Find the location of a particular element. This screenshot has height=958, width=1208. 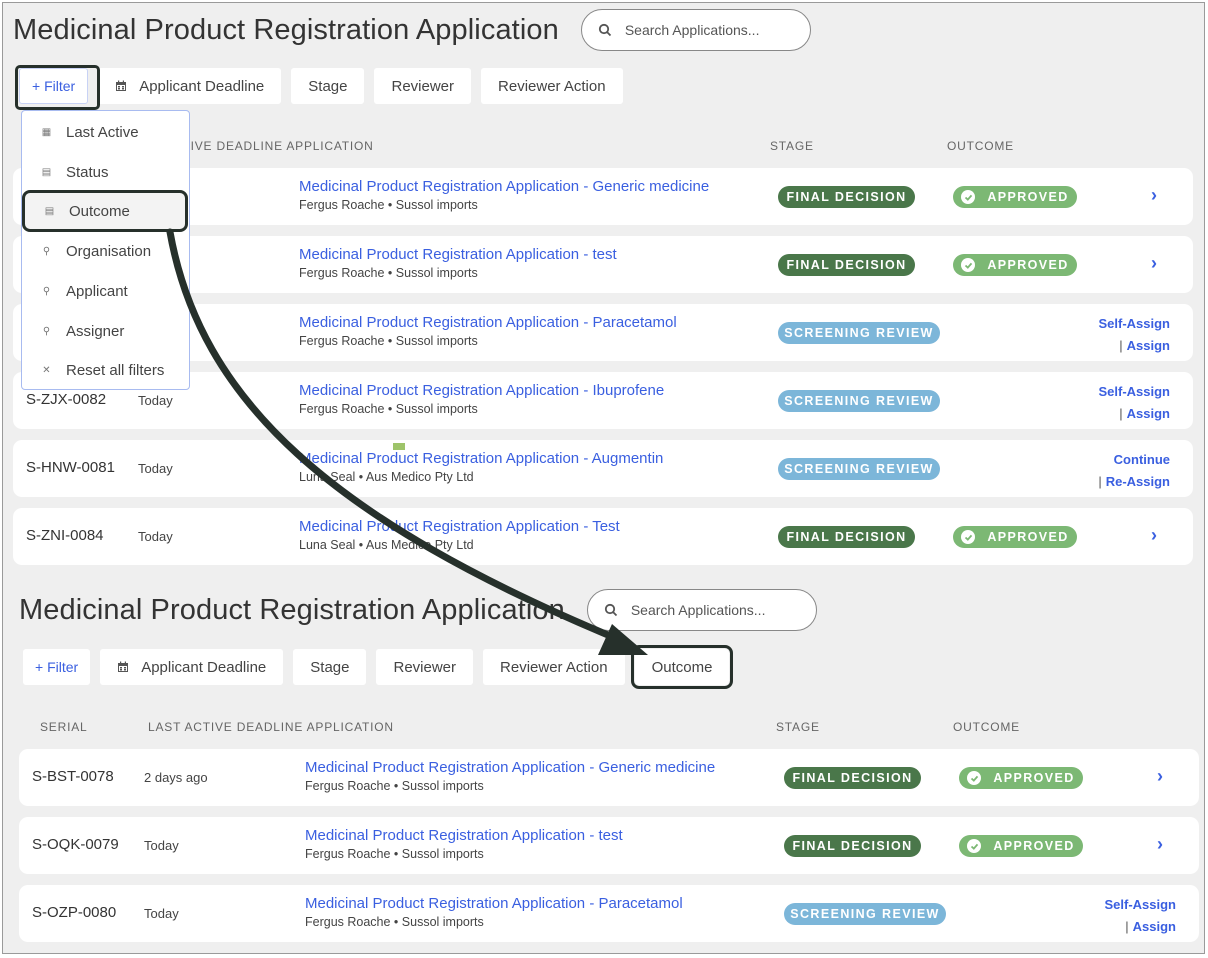

menu-item-applicant: ⚲ Applicant is located at coordinates (105, 291).